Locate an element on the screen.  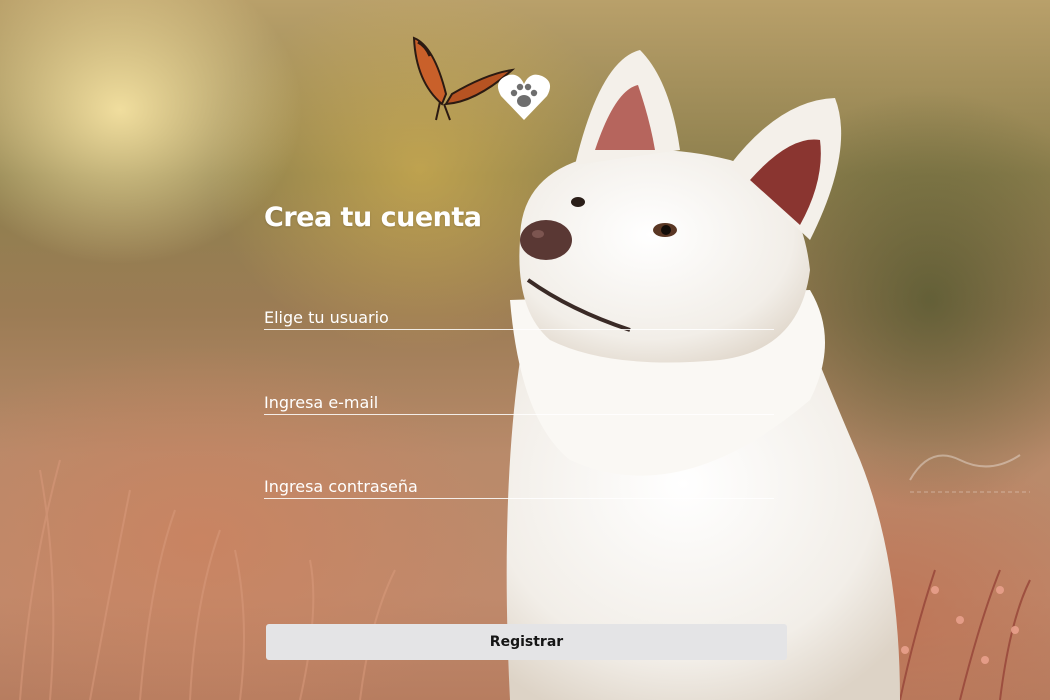
paw-heart-icon is located at coordinates (524, 97).